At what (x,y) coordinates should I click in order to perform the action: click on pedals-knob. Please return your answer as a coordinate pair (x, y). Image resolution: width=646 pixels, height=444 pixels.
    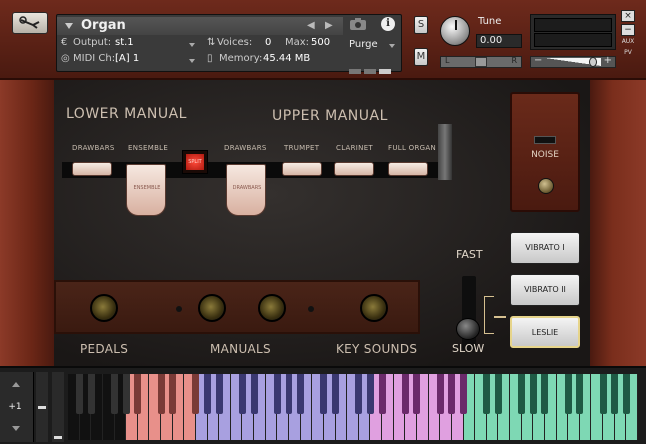
    Looking at the image, I should click on (104, 308).